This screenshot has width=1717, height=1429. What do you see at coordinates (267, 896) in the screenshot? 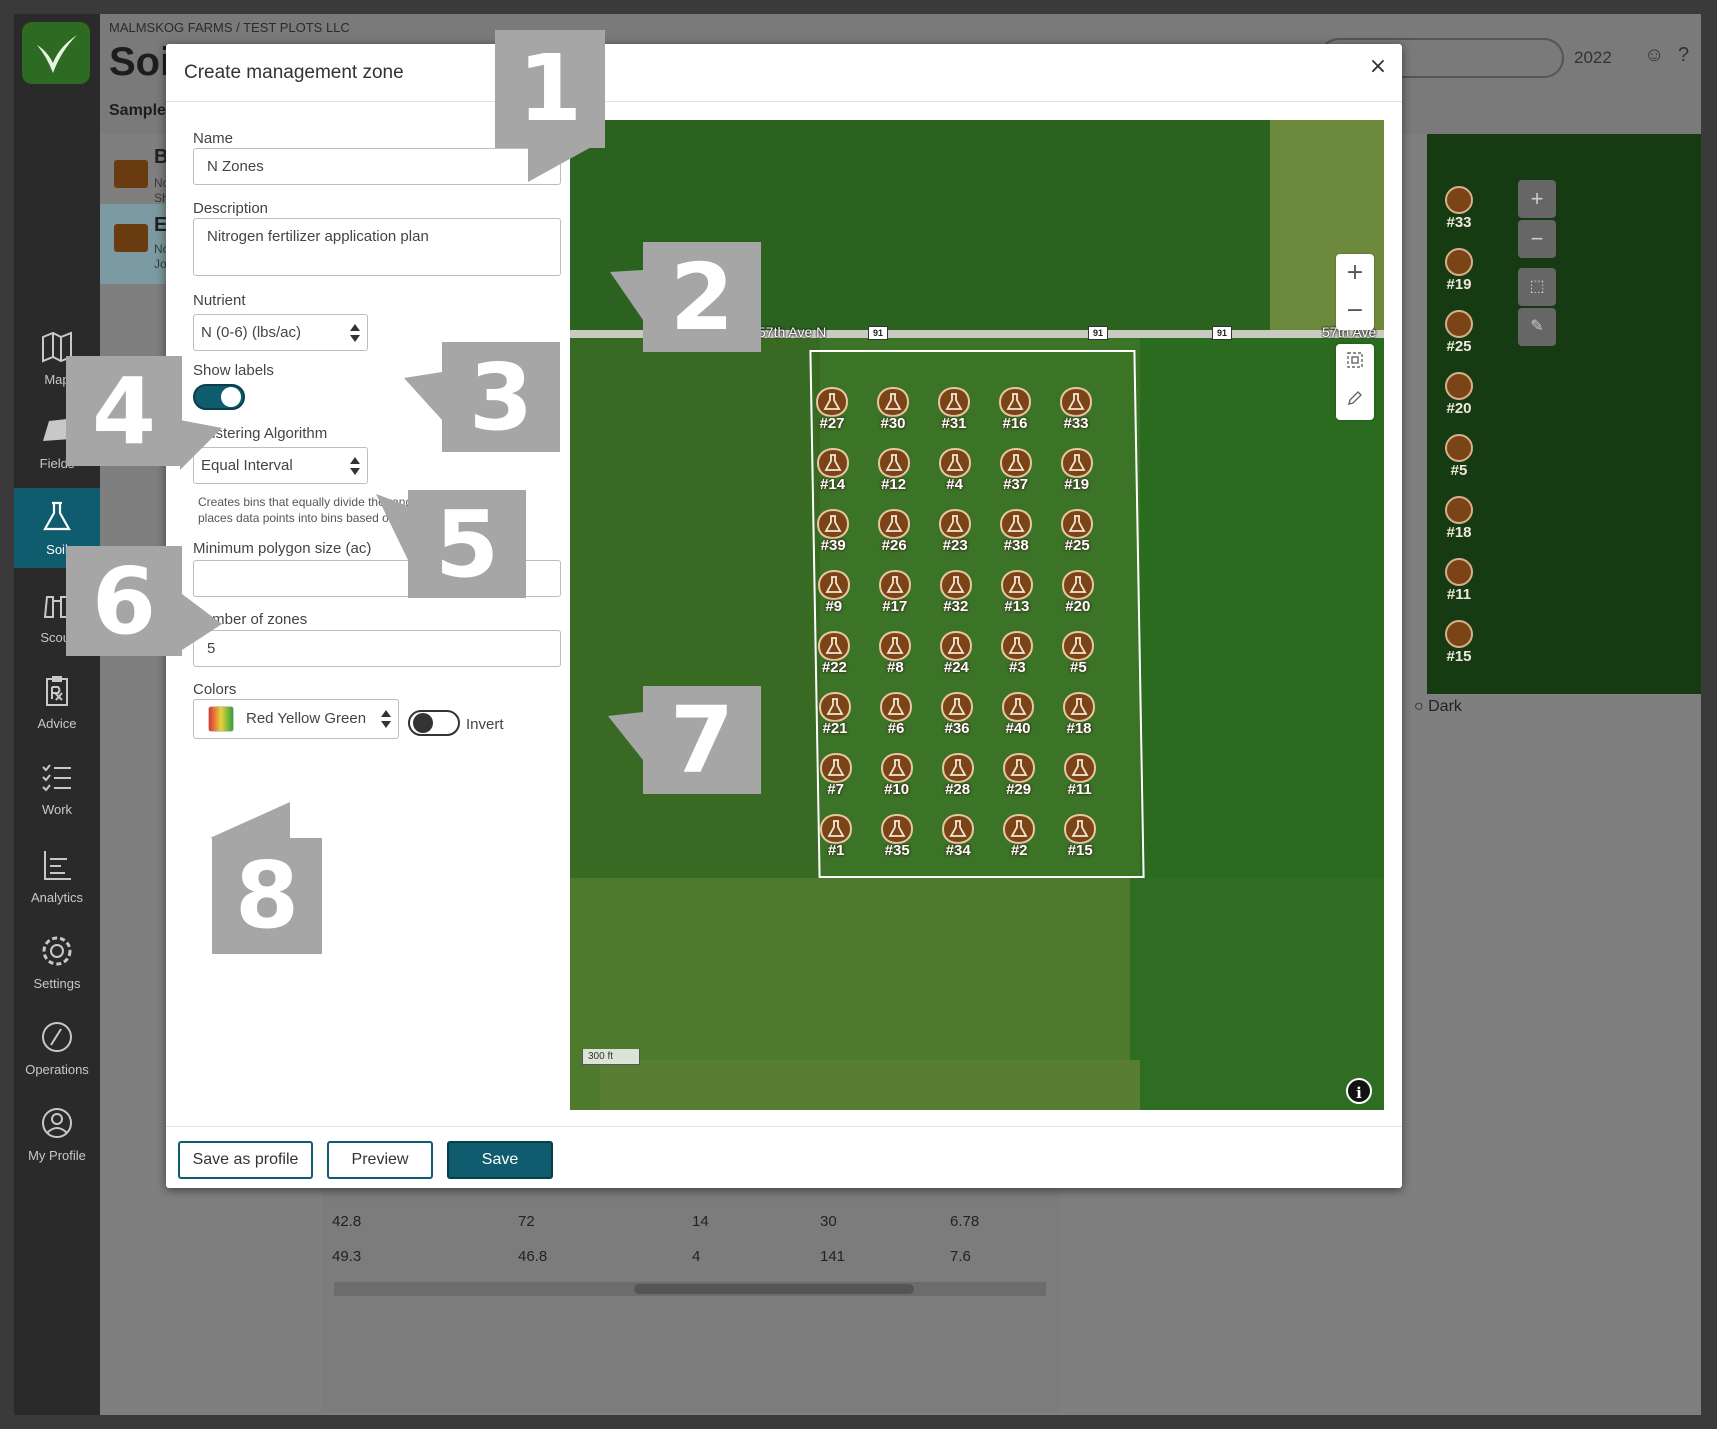
I see `callout-8: 8` at bounding box center [267, 896].